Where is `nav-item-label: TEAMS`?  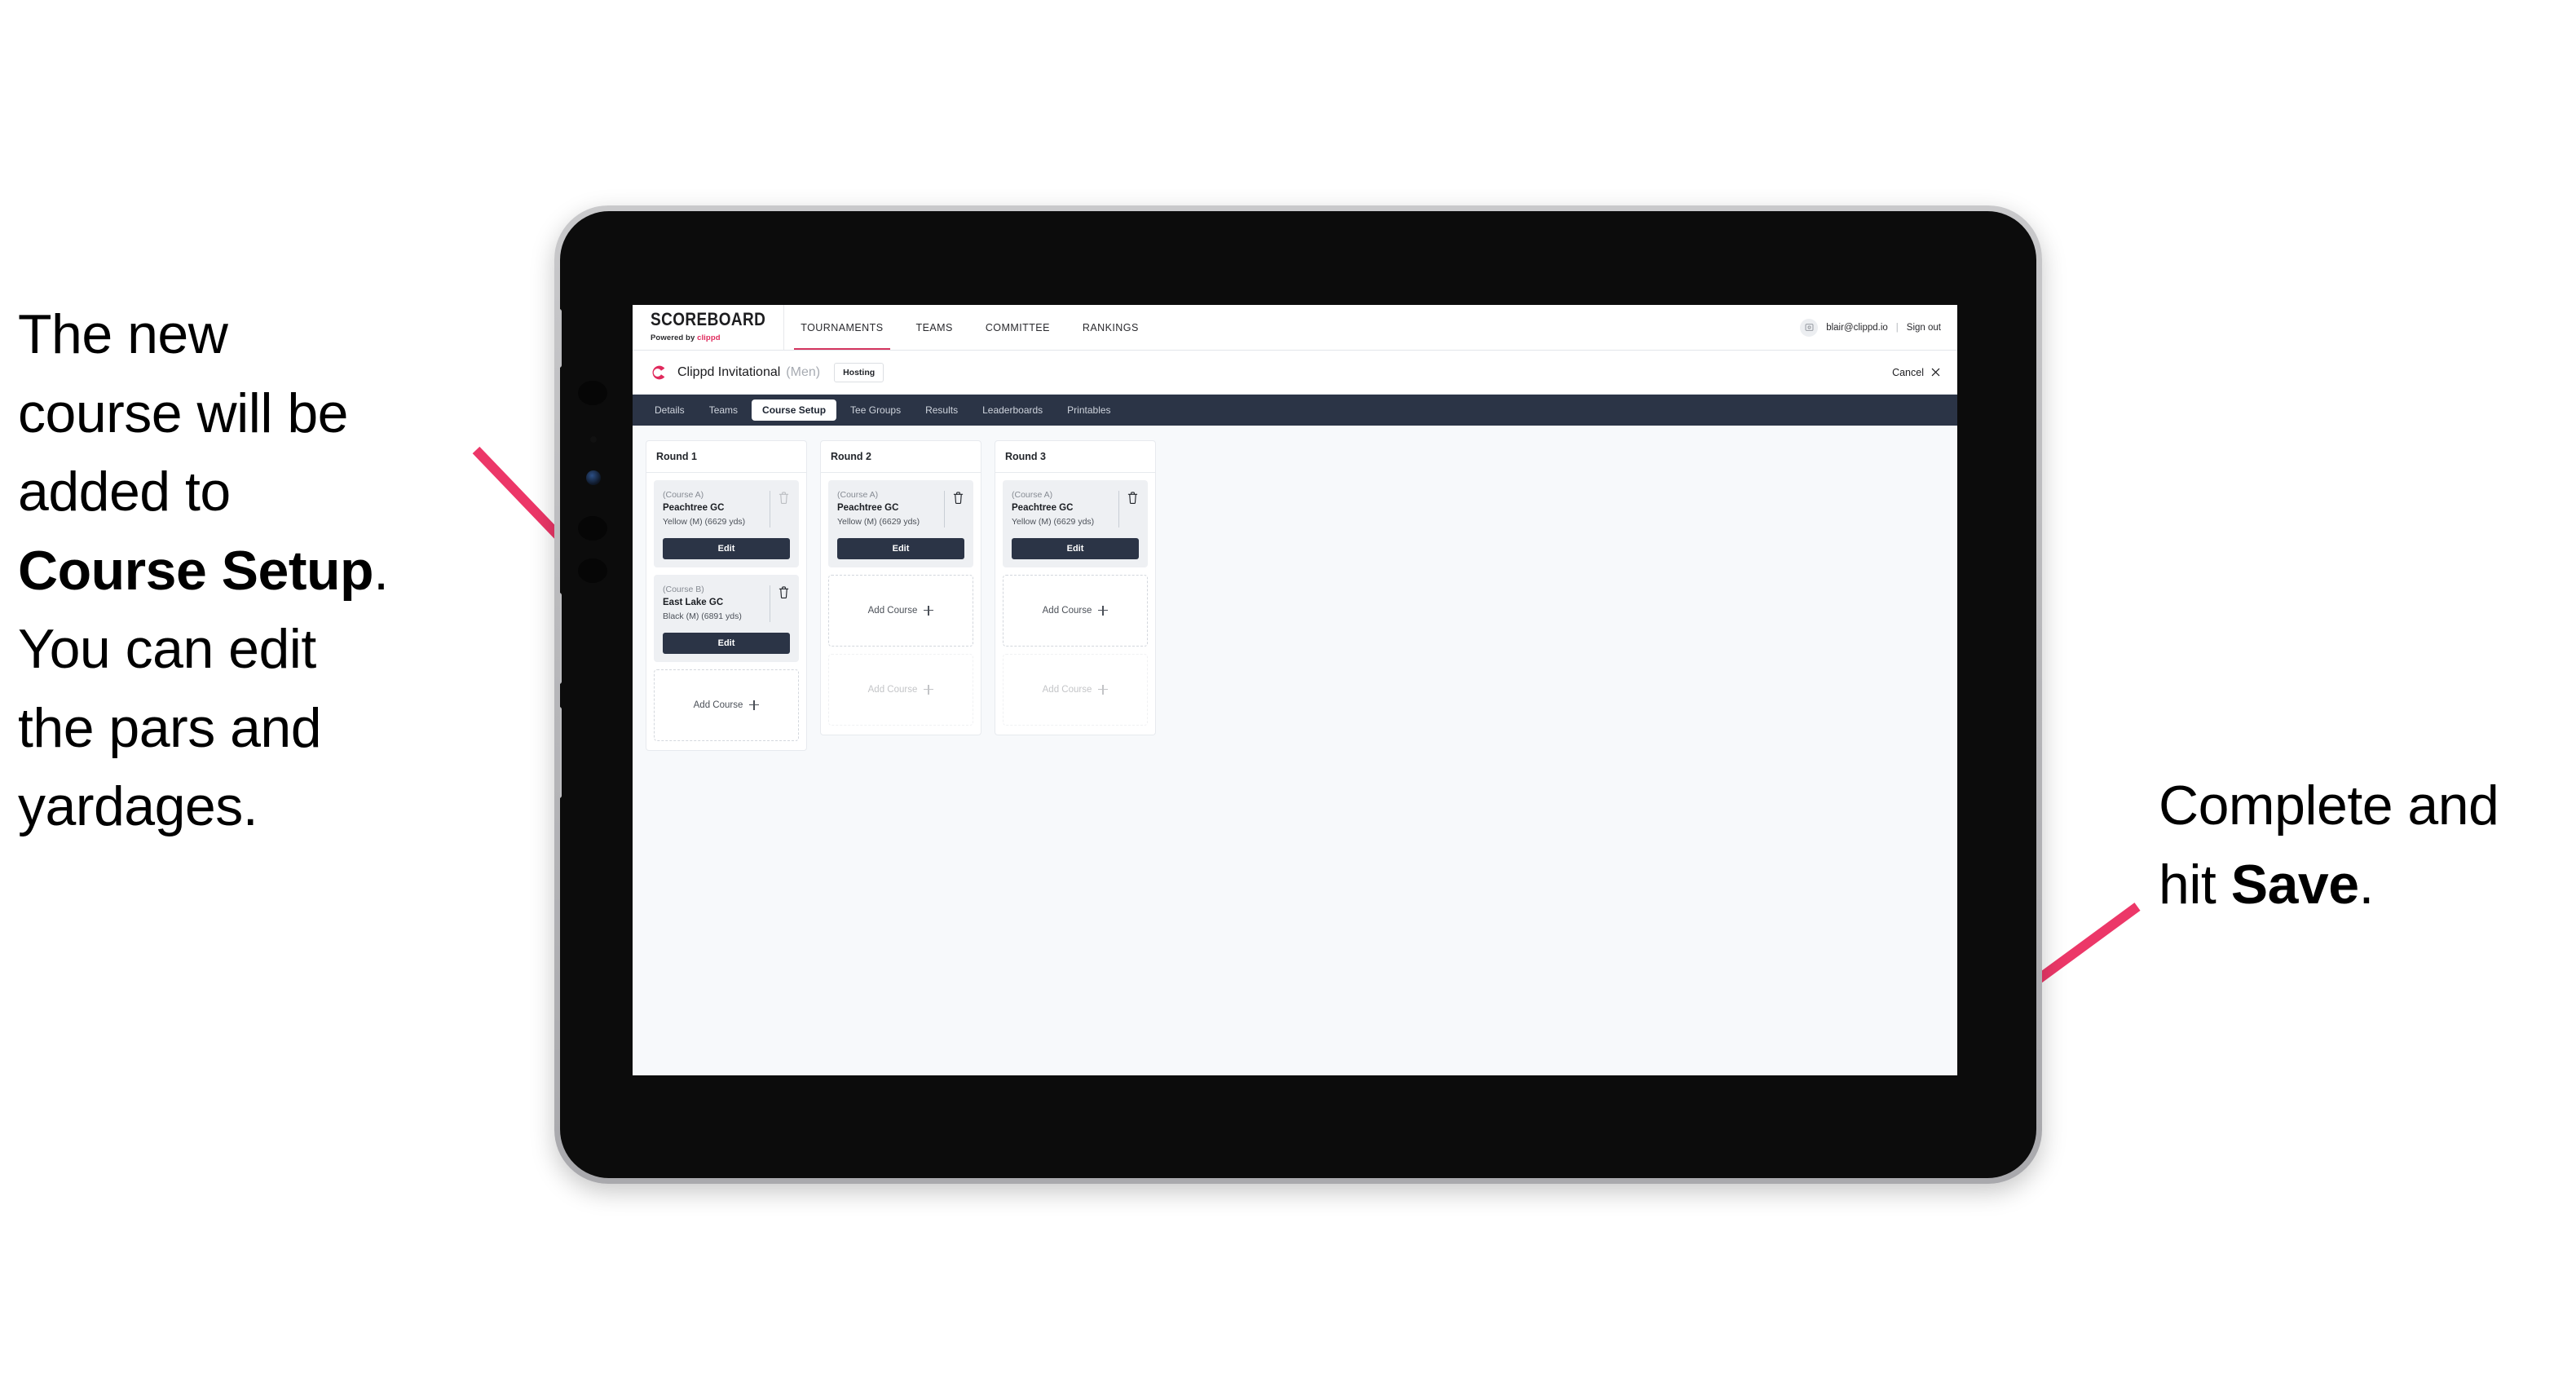 nav-item-label: TEAMS is located at coordinates (934, 327).